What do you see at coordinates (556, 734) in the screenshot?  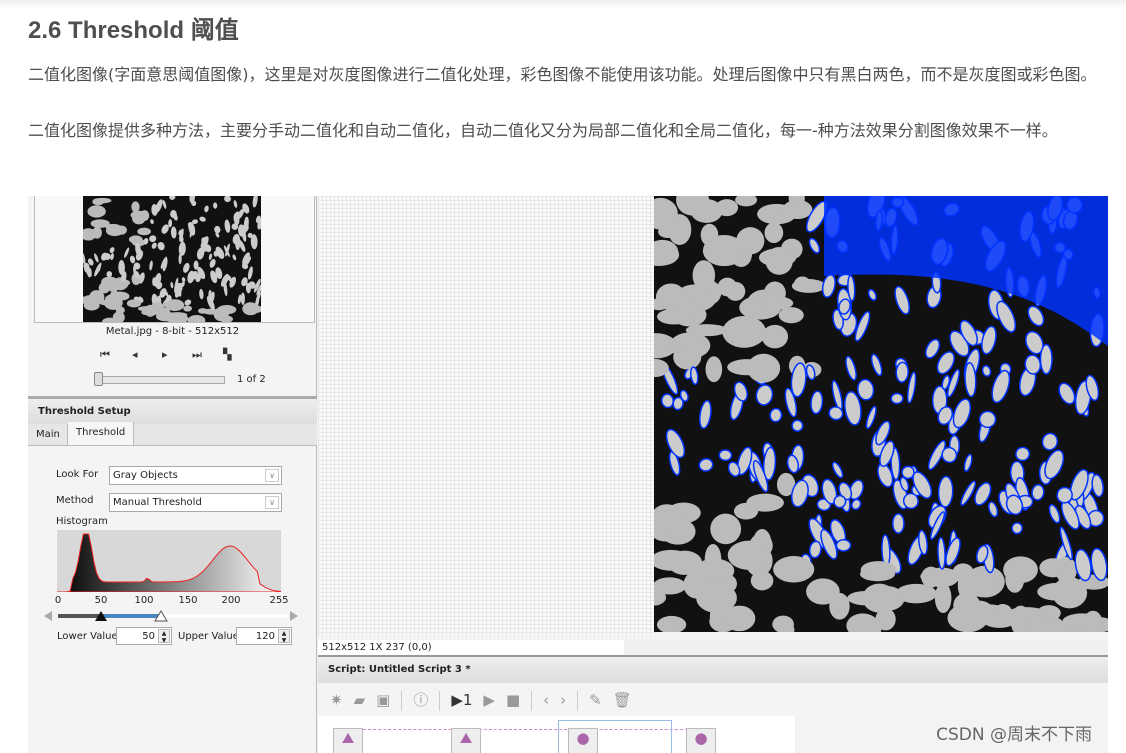 I see `script-steps-area: ⛰ ⛰ ● ●` at bounding box center [556, 734].